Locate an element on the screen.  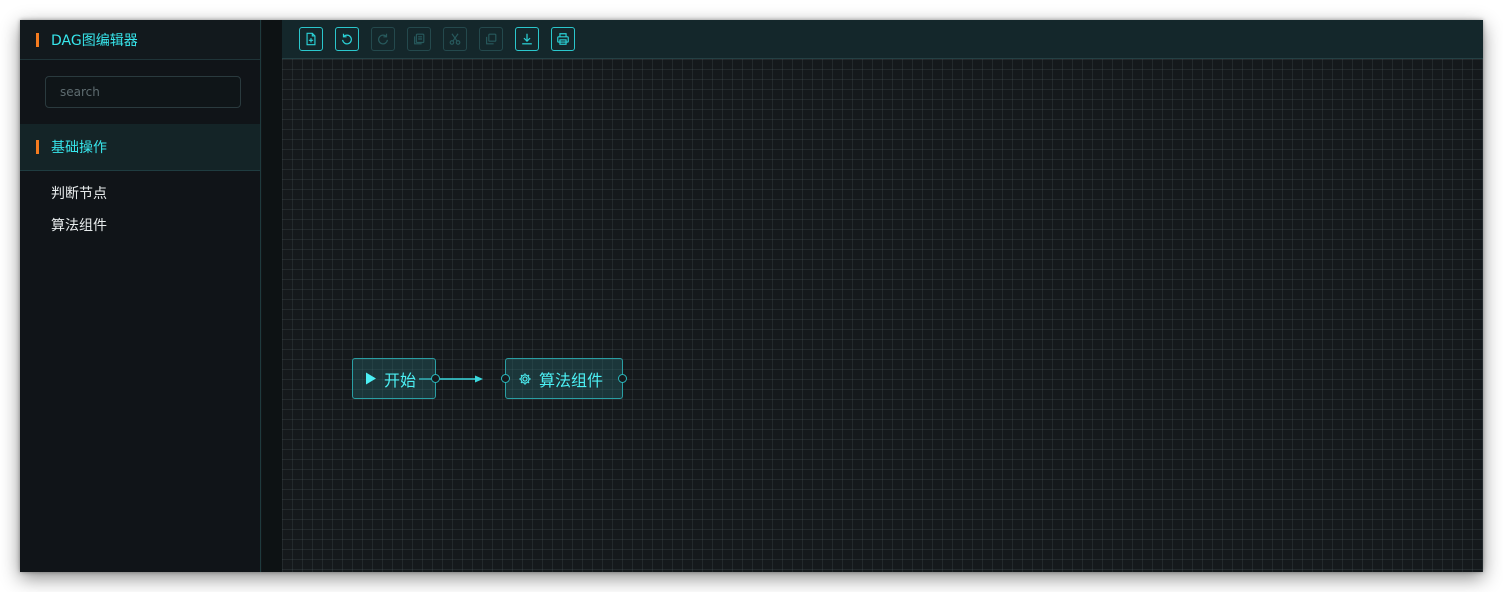
cut-button is located at coordinates (455, 39).